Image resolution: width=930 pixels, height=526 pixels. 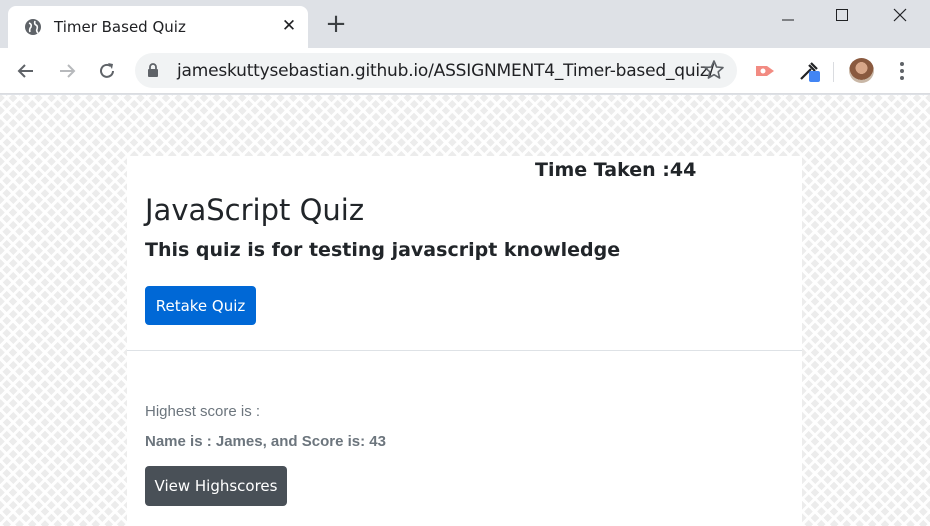 I want to click on time-taken: Time Taken :44, so click(x=616, y=170).